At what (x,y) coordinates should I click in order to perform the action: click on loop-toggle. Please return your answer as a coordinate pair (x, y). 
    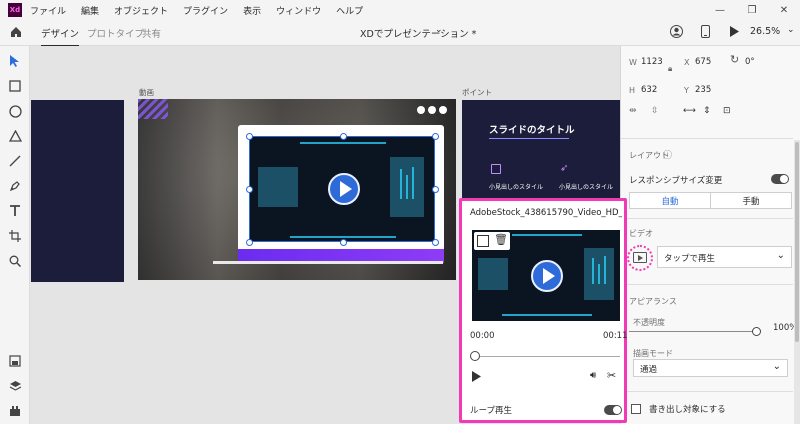
    Looking at the image, I should click on (613, 410).